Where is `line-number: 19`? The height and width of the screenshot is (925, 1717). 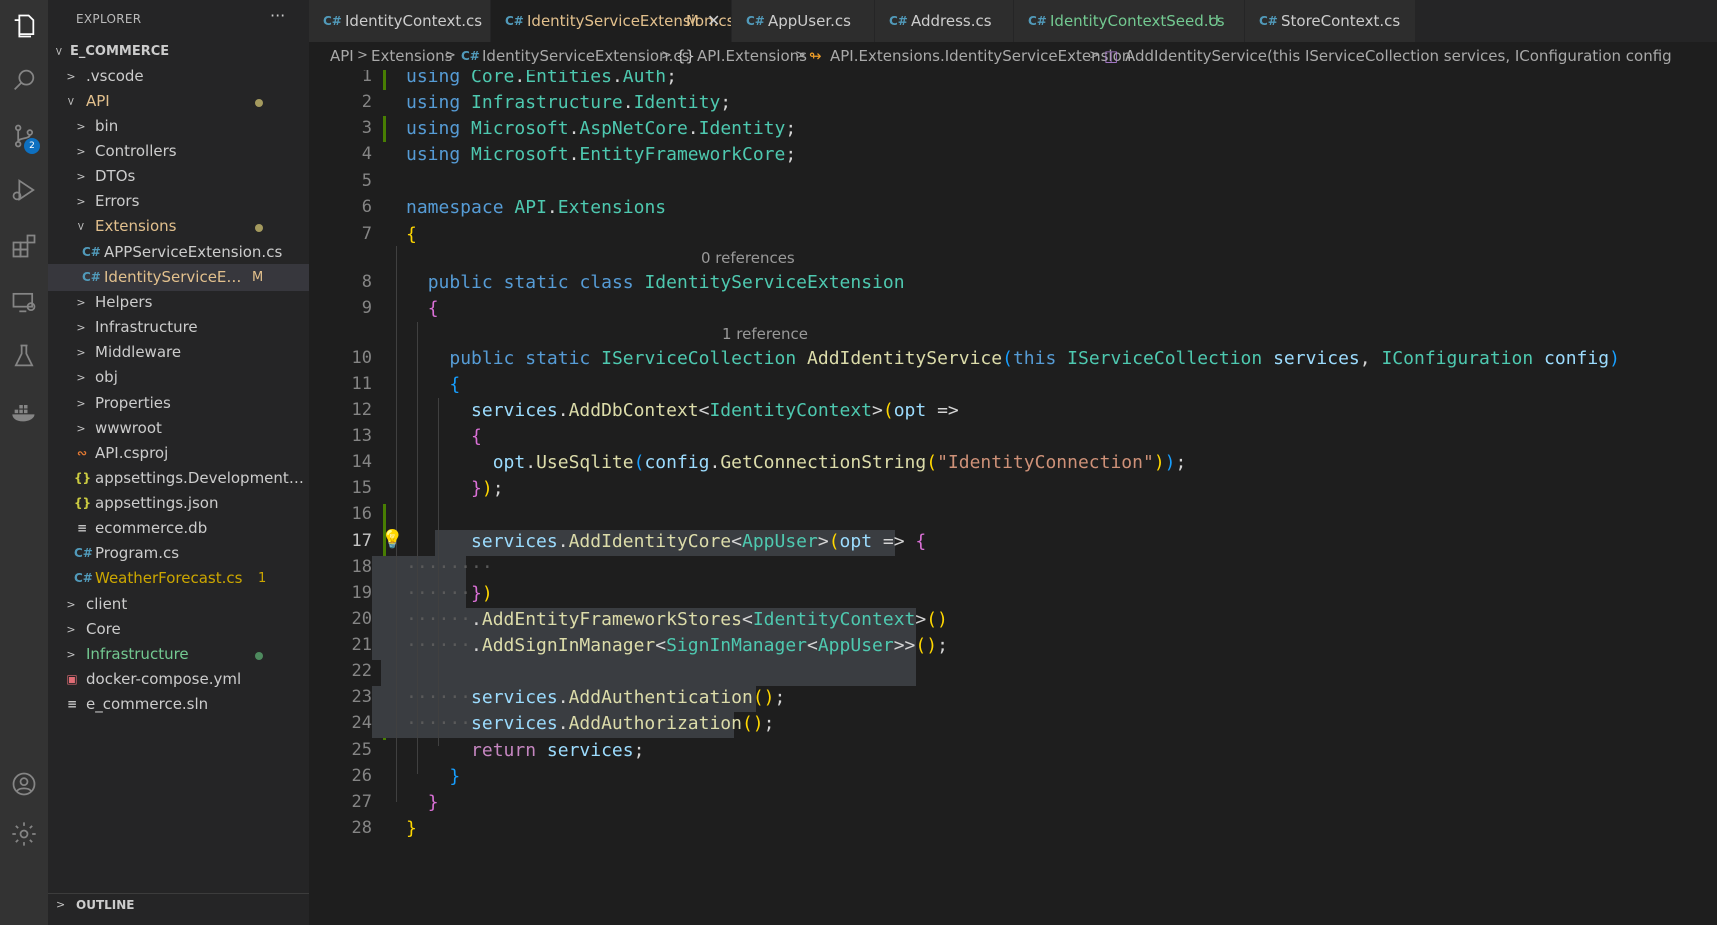
line-number: 19 is located at coordinates (361, 593).